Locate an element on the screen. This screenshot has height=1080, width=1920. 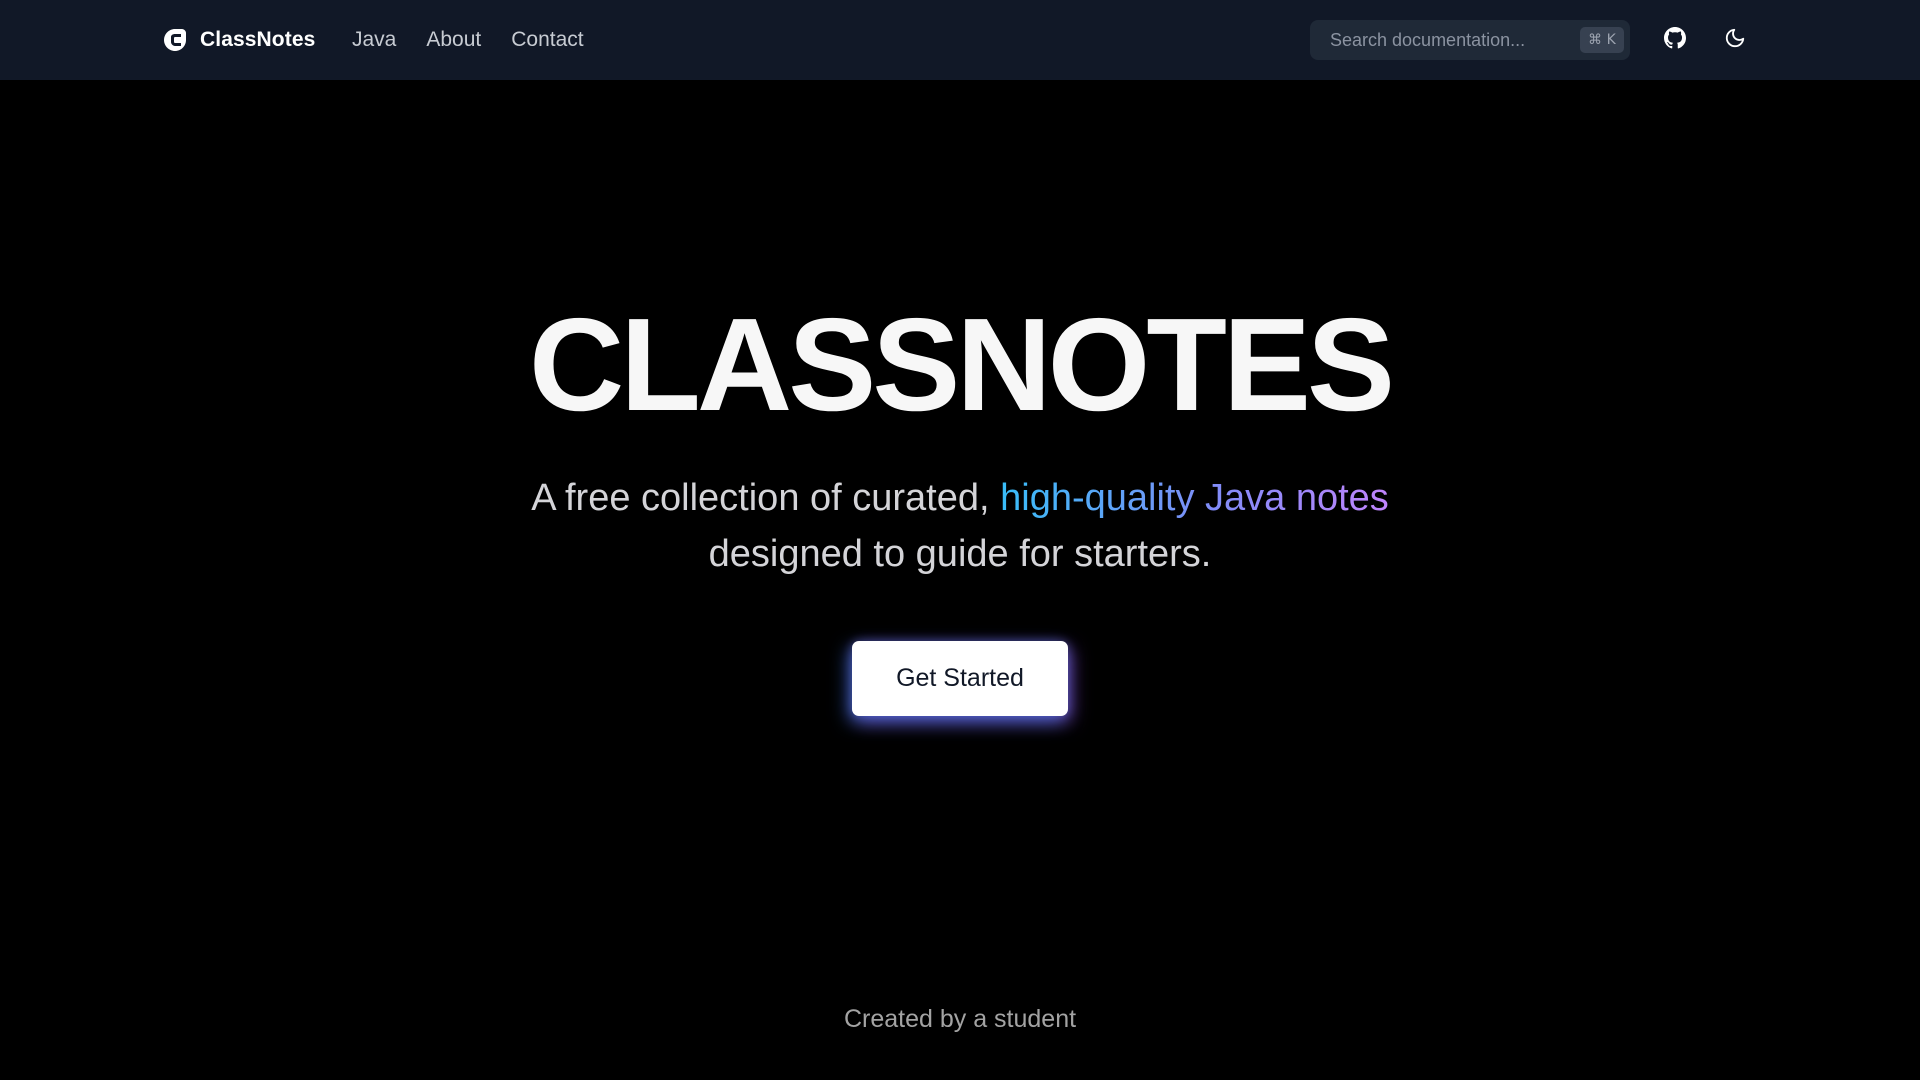
search-box: ⌘ K is located at coordinates (1470, 40).